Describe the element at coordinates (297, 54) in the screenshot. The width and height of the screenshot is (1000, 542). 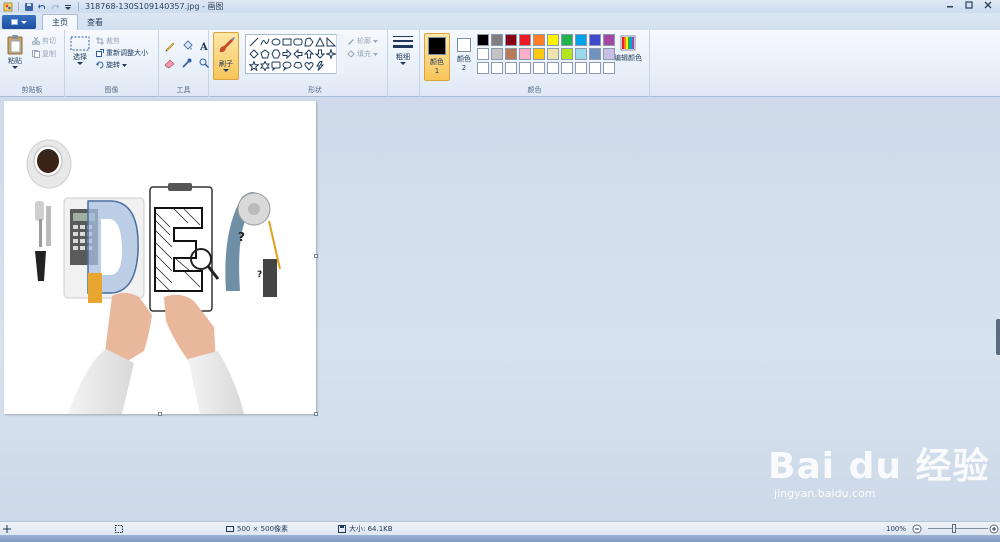
I see `left-arrow-shape-icon` at that location.